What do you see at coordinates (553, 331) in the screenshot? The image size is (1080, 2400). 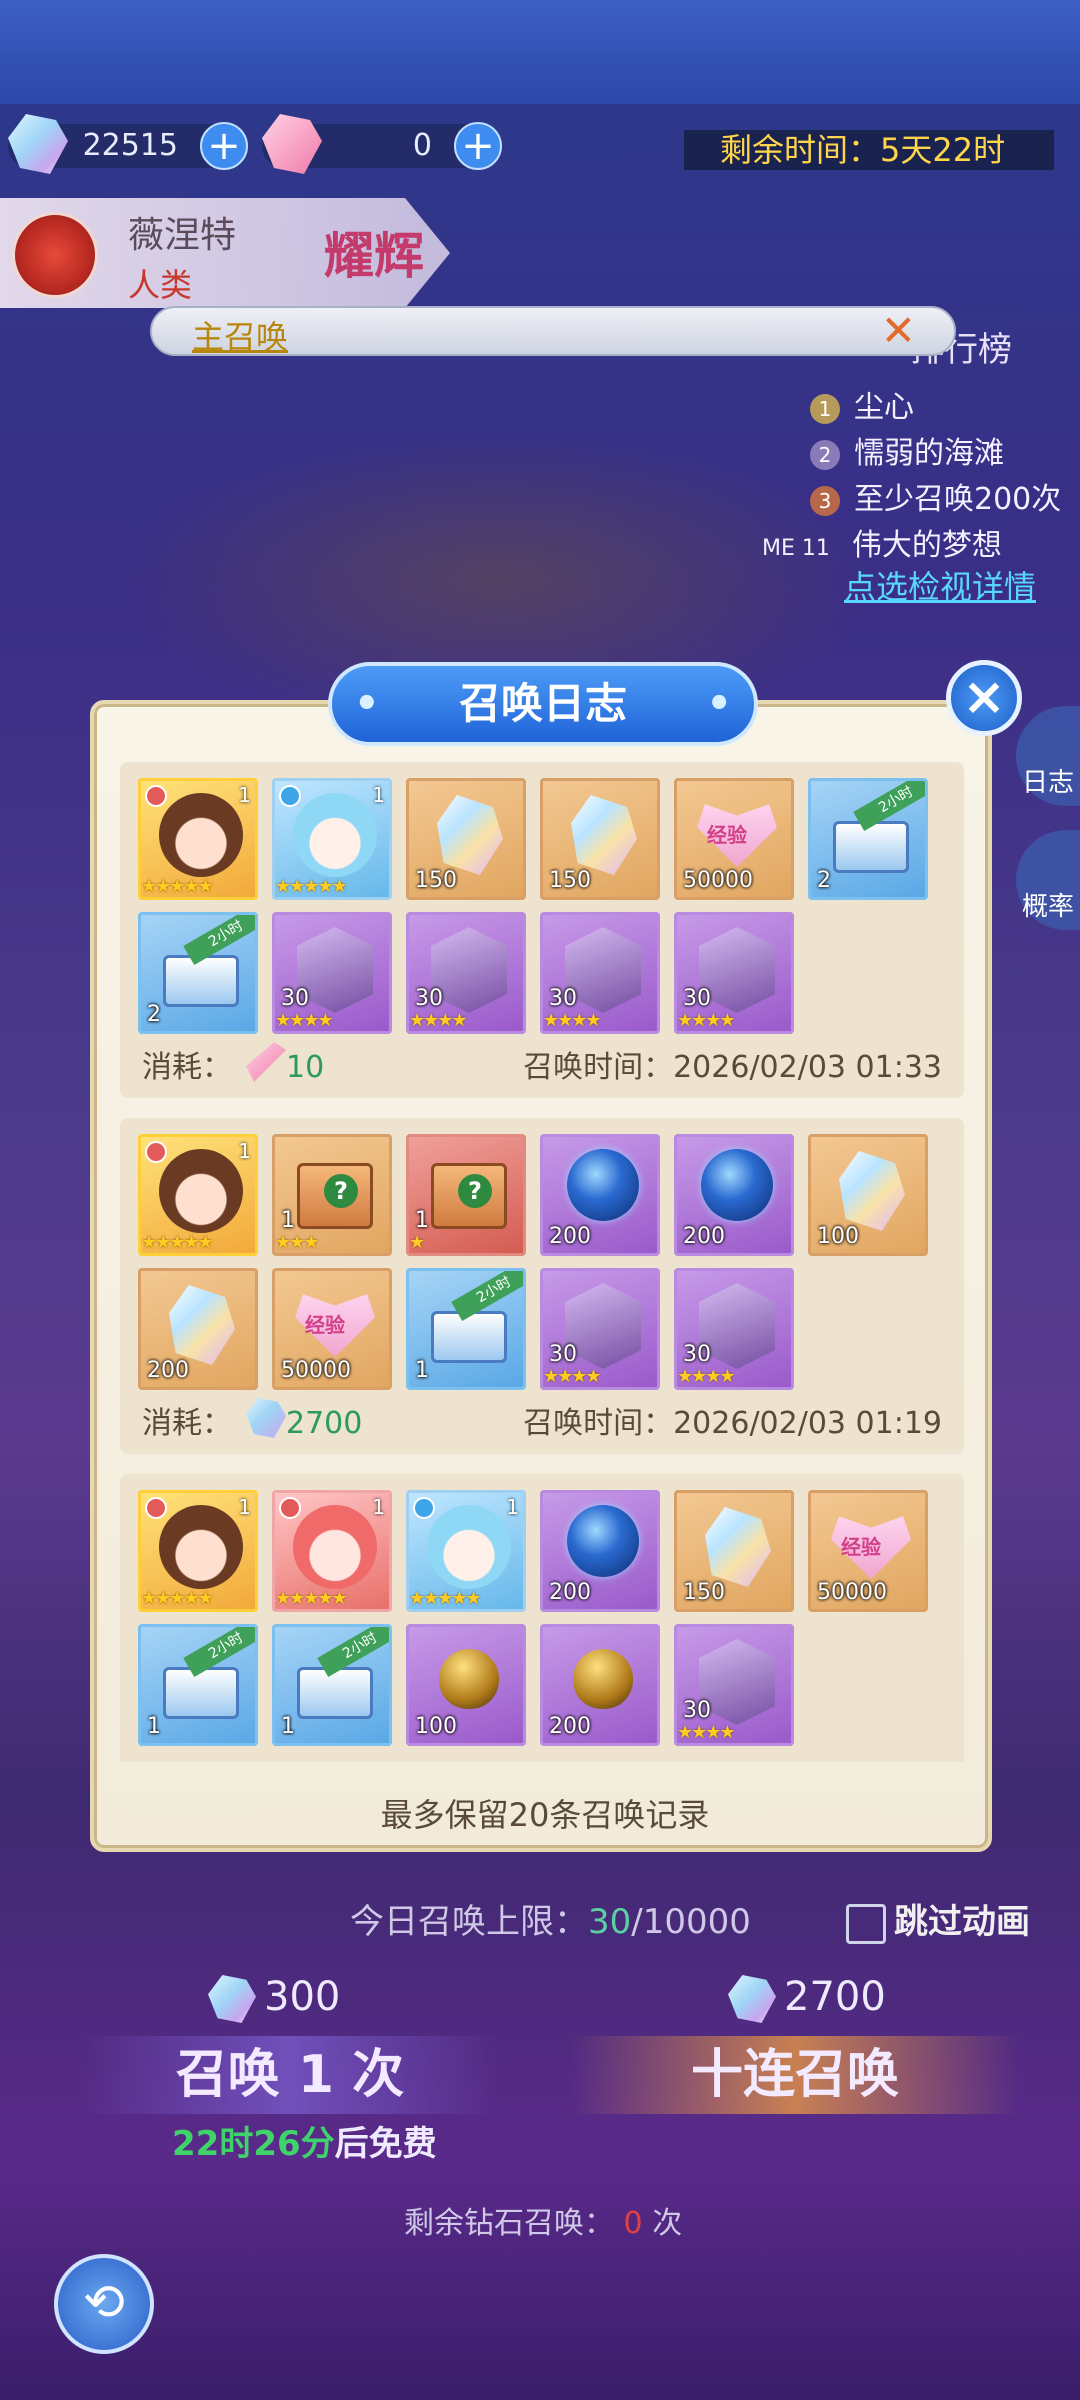 I see `pool-dropdown: 主召唤 ✕` at bounding box center [553, 331].